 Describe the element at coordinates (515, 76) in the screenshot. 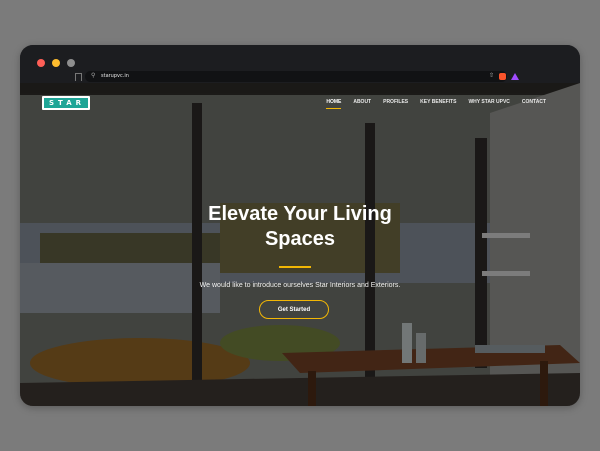

I see `rewards-icon` at that location.